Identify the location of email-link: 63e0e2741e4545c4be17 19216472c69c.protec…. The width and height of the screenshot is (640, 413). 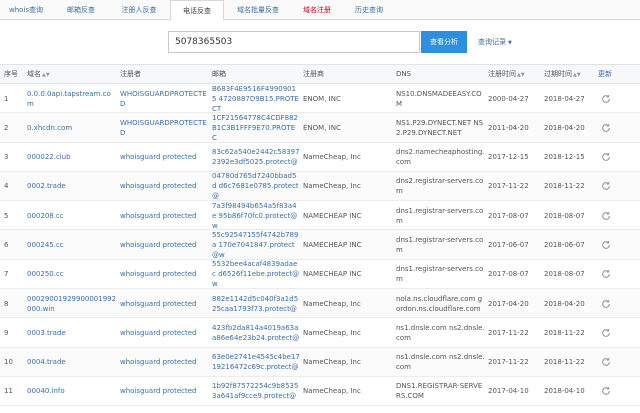
(256, 362).